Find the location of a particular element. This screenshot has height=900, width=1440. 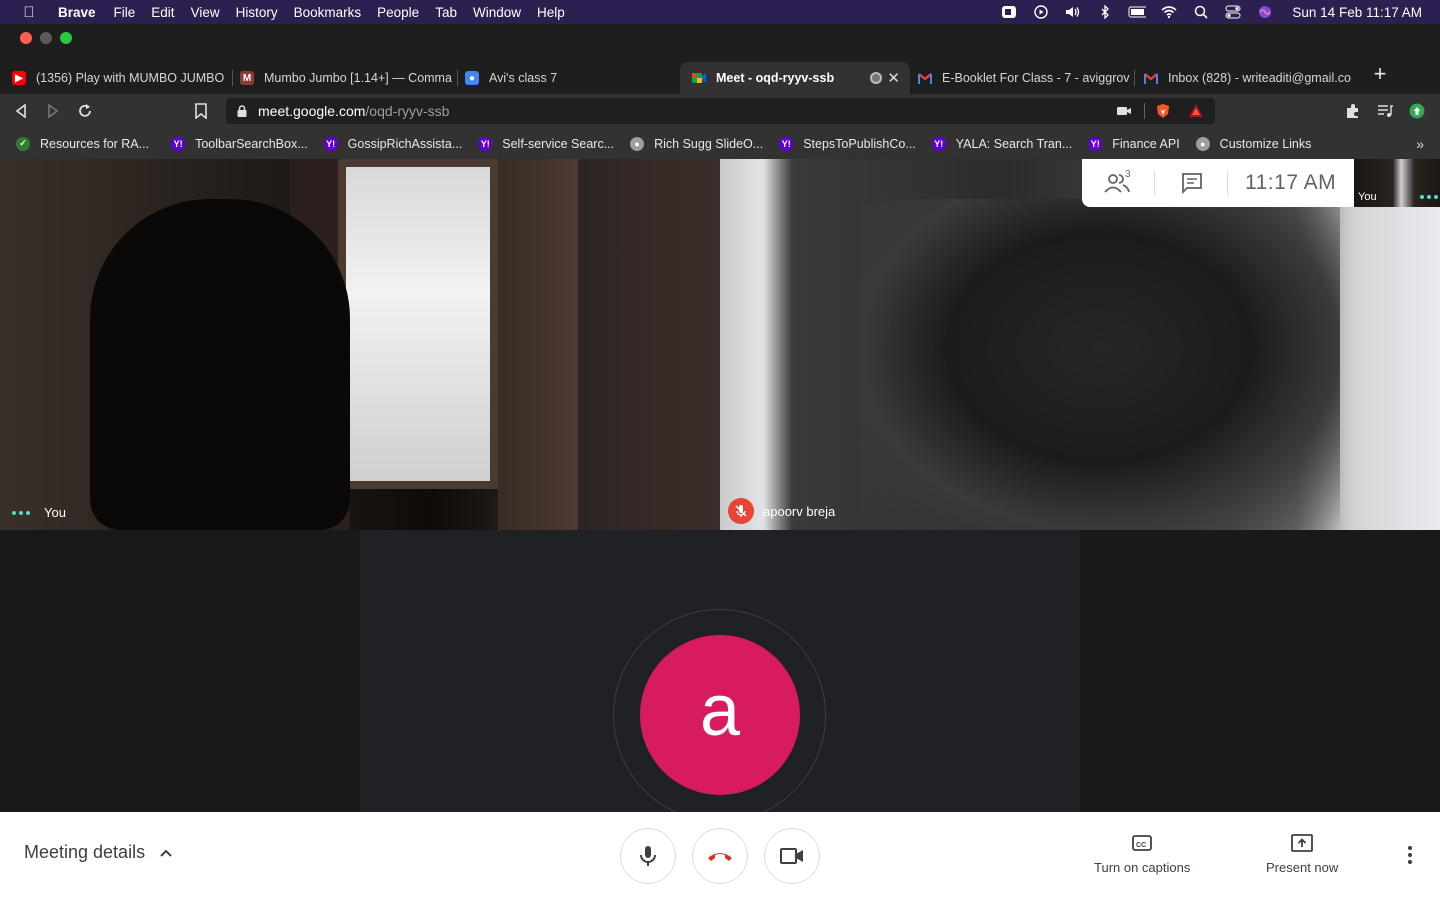

tab-youtube: ▶ (1356) Play with MUMBO JUMBO is located at coordinates (116, 78).